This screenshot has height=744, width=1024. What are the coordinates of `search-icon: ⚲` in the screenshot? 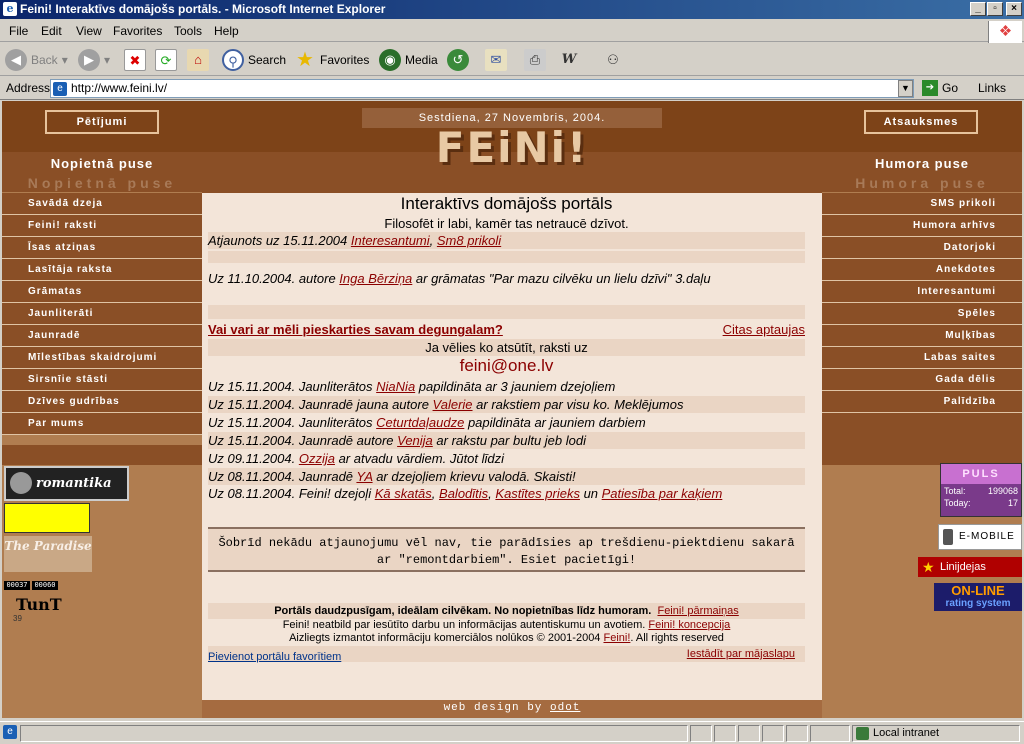 It's located at (233, 60).